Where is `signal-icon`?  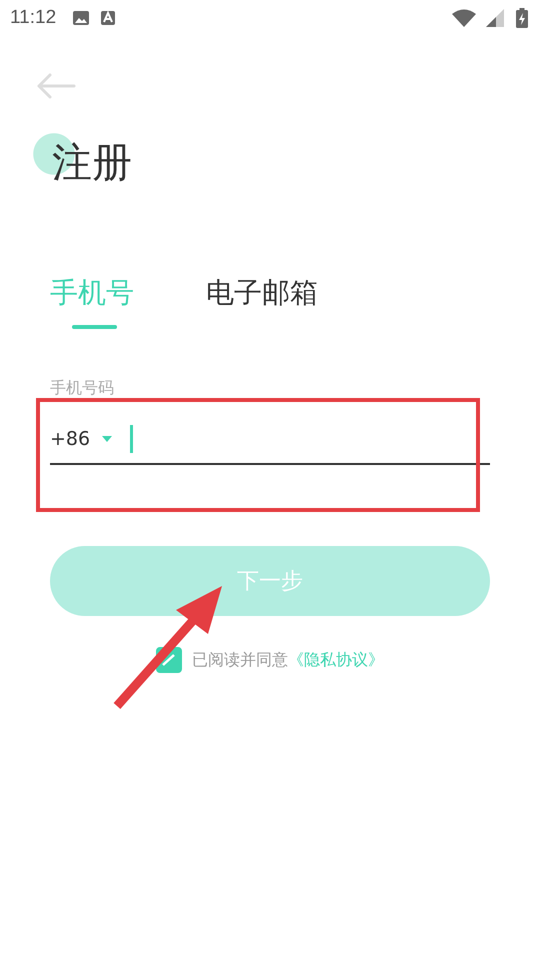 signal-icon is located at coordinates (496, 18).